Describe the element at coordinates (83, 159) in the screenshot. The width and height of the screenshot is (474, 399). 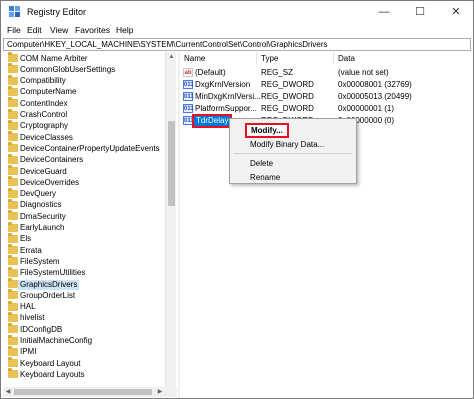
I see `tree-item: DeviceContainers` at that location.